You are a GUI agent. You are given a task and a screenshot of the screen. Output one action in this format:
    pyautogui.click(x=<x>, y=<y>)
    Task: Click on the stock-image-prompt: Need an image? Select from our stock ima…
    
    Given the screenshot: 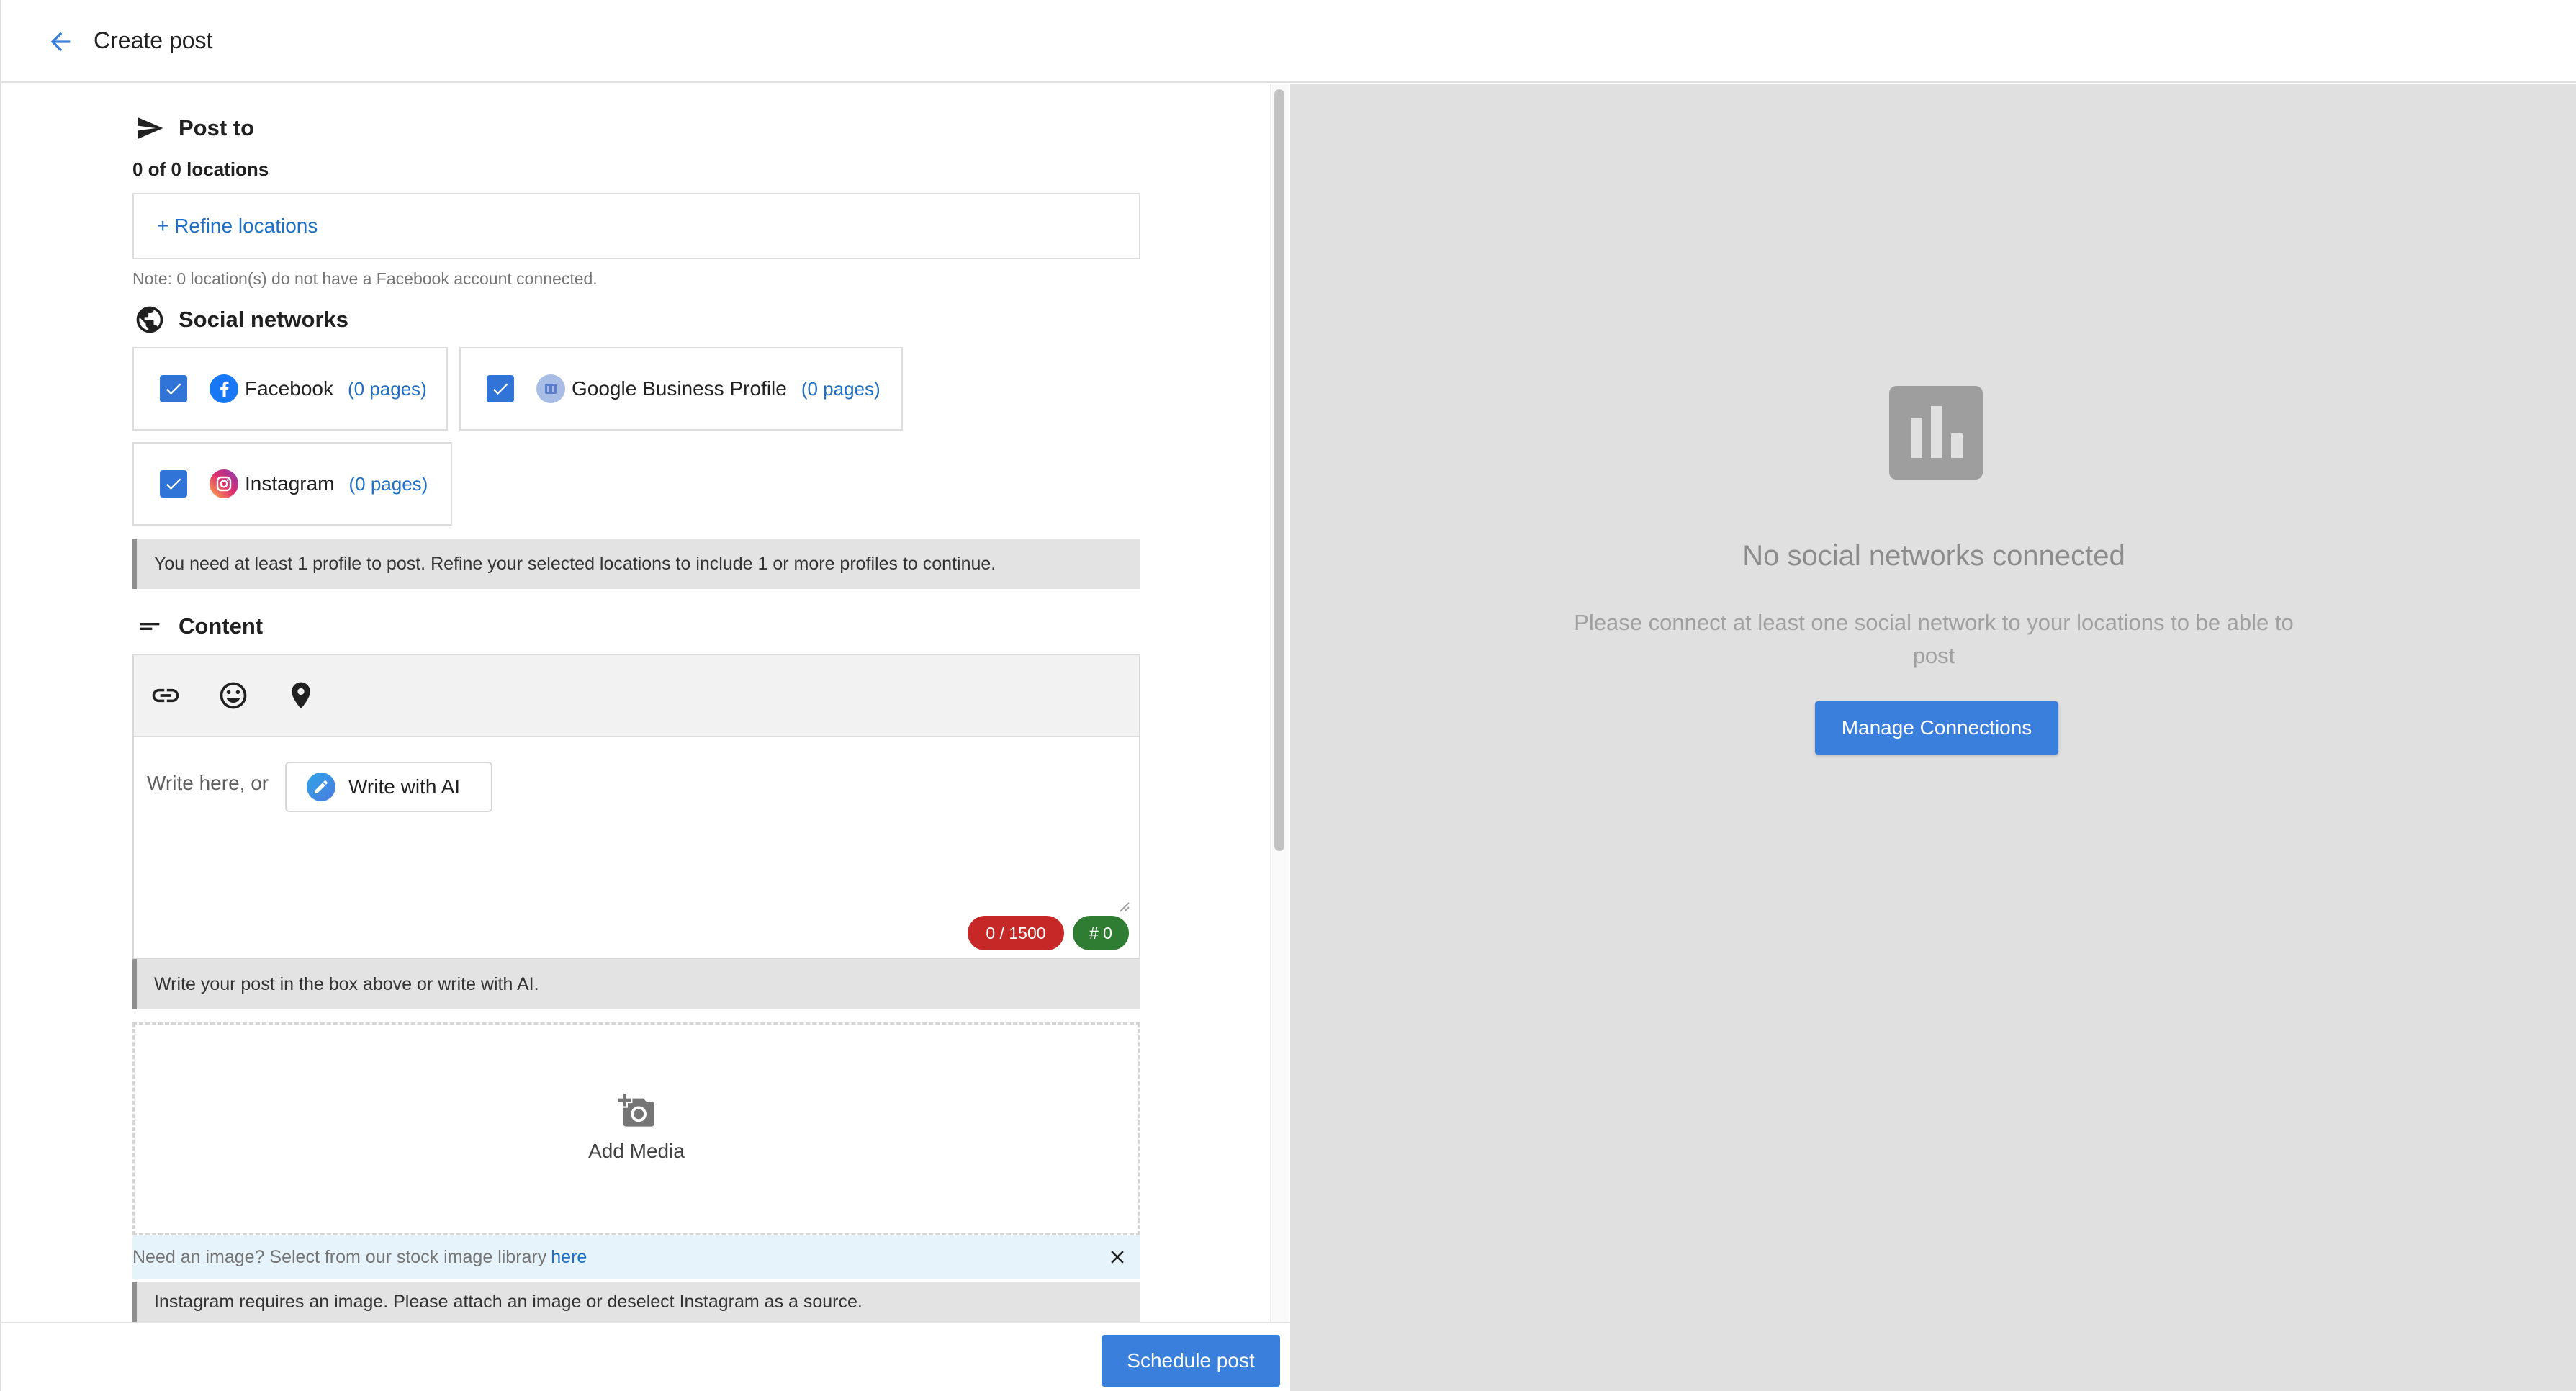 What is the action you would take?
    pyautogui.click(x=339, y=1256)
    